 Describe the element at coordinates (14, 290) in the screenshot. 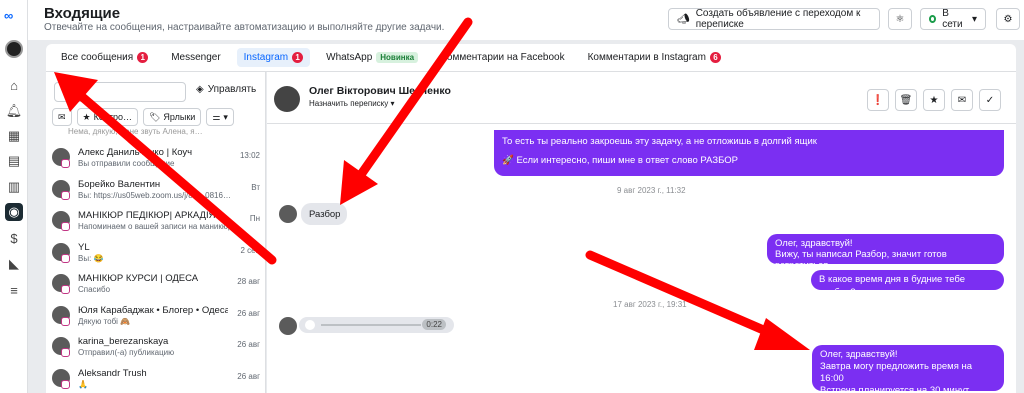

I see `menu-icon: ≡` at that location.